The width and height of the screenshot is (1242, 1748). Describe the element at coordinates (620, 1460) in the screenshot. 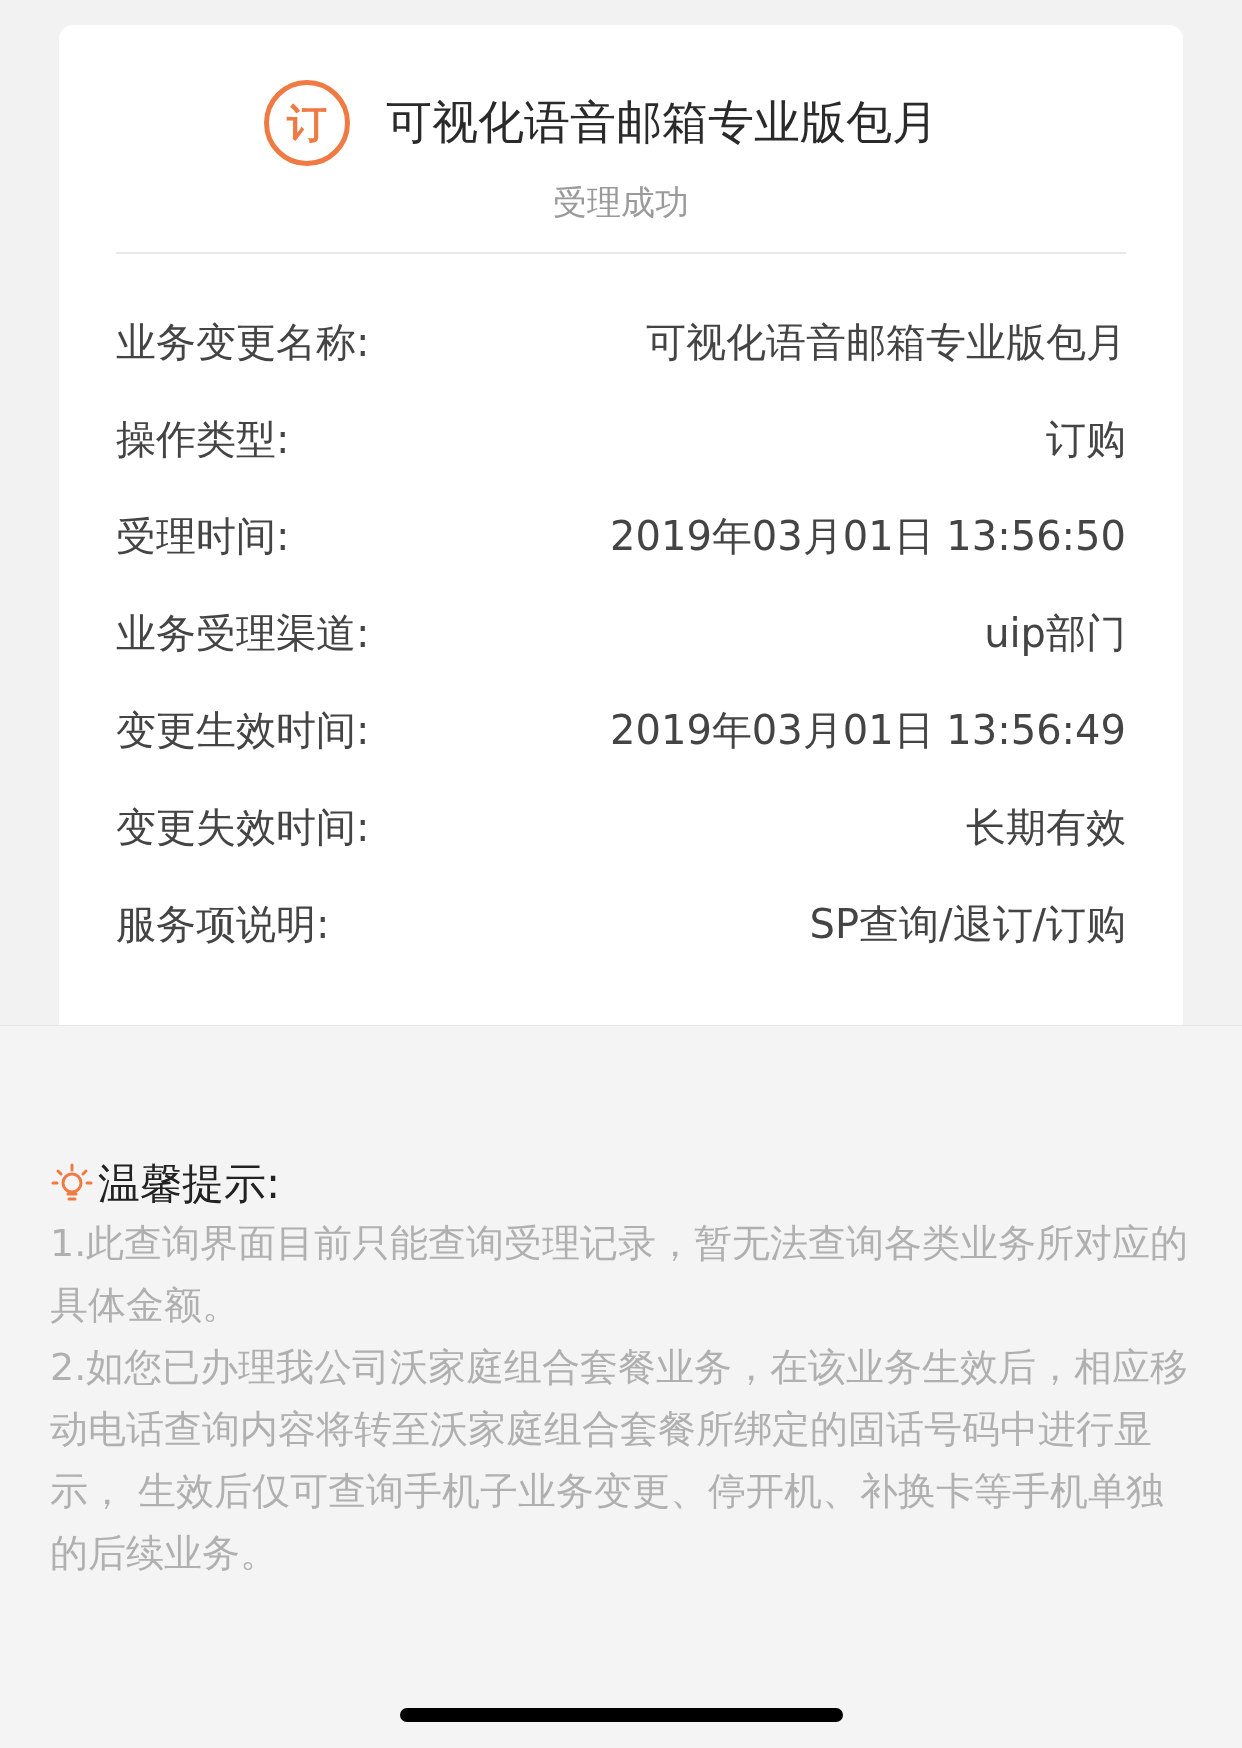

I see `tip-paragraph: 2.如您已办理我公司沃家庭组合套餐业务，在该业务生效后，相应移动电话查询内容将转至沃家庭组合套餐所绑定的固话号码中进行显示， 生效后仅可查询手机子业务变更、停开机、补换卡等手机单独的后续业务。` at that location.